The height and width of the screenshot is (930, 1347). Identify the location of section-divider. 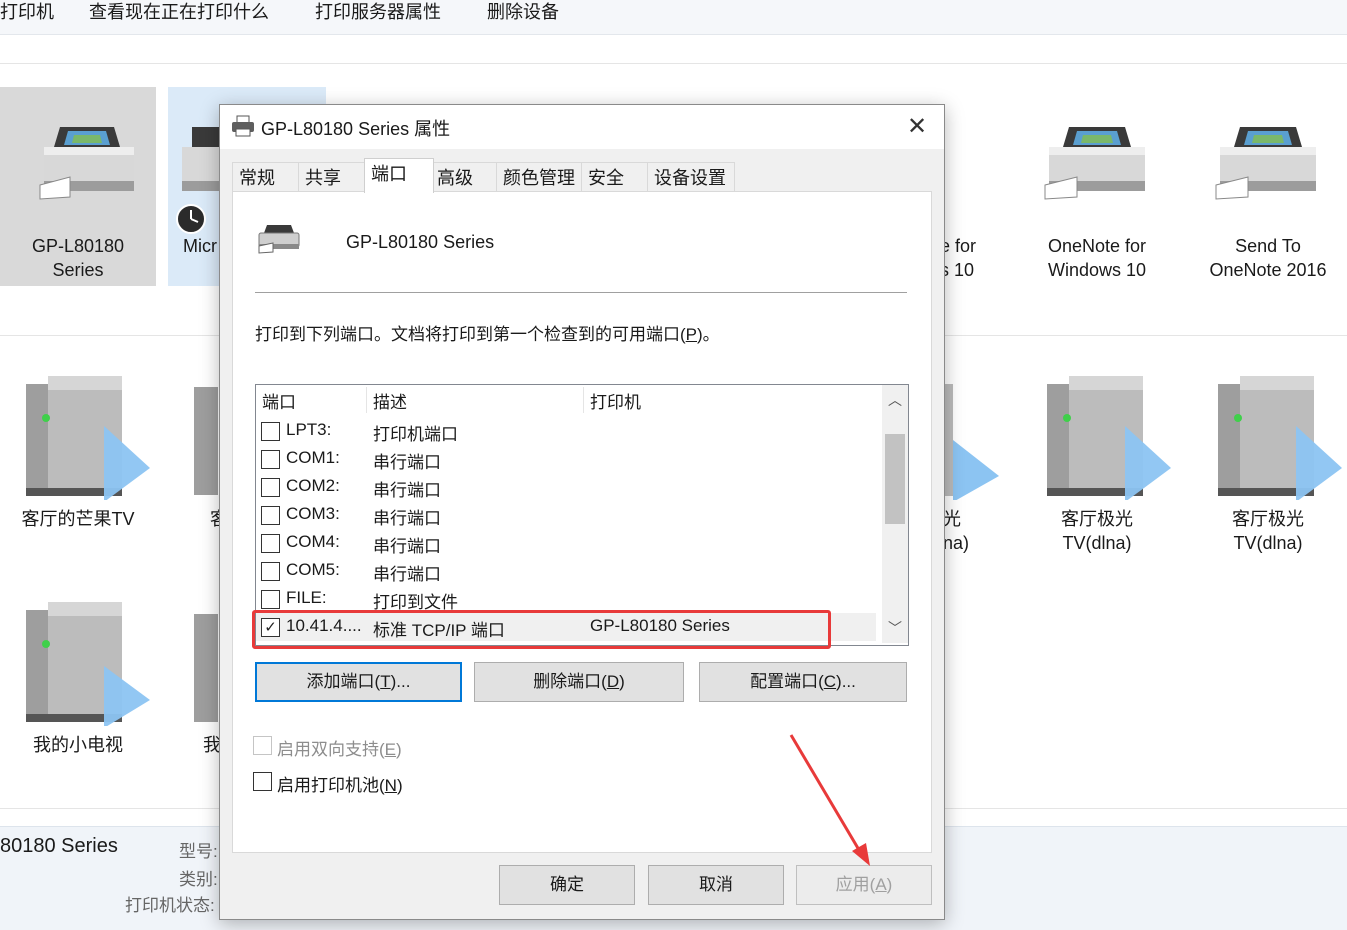
(673, 63).